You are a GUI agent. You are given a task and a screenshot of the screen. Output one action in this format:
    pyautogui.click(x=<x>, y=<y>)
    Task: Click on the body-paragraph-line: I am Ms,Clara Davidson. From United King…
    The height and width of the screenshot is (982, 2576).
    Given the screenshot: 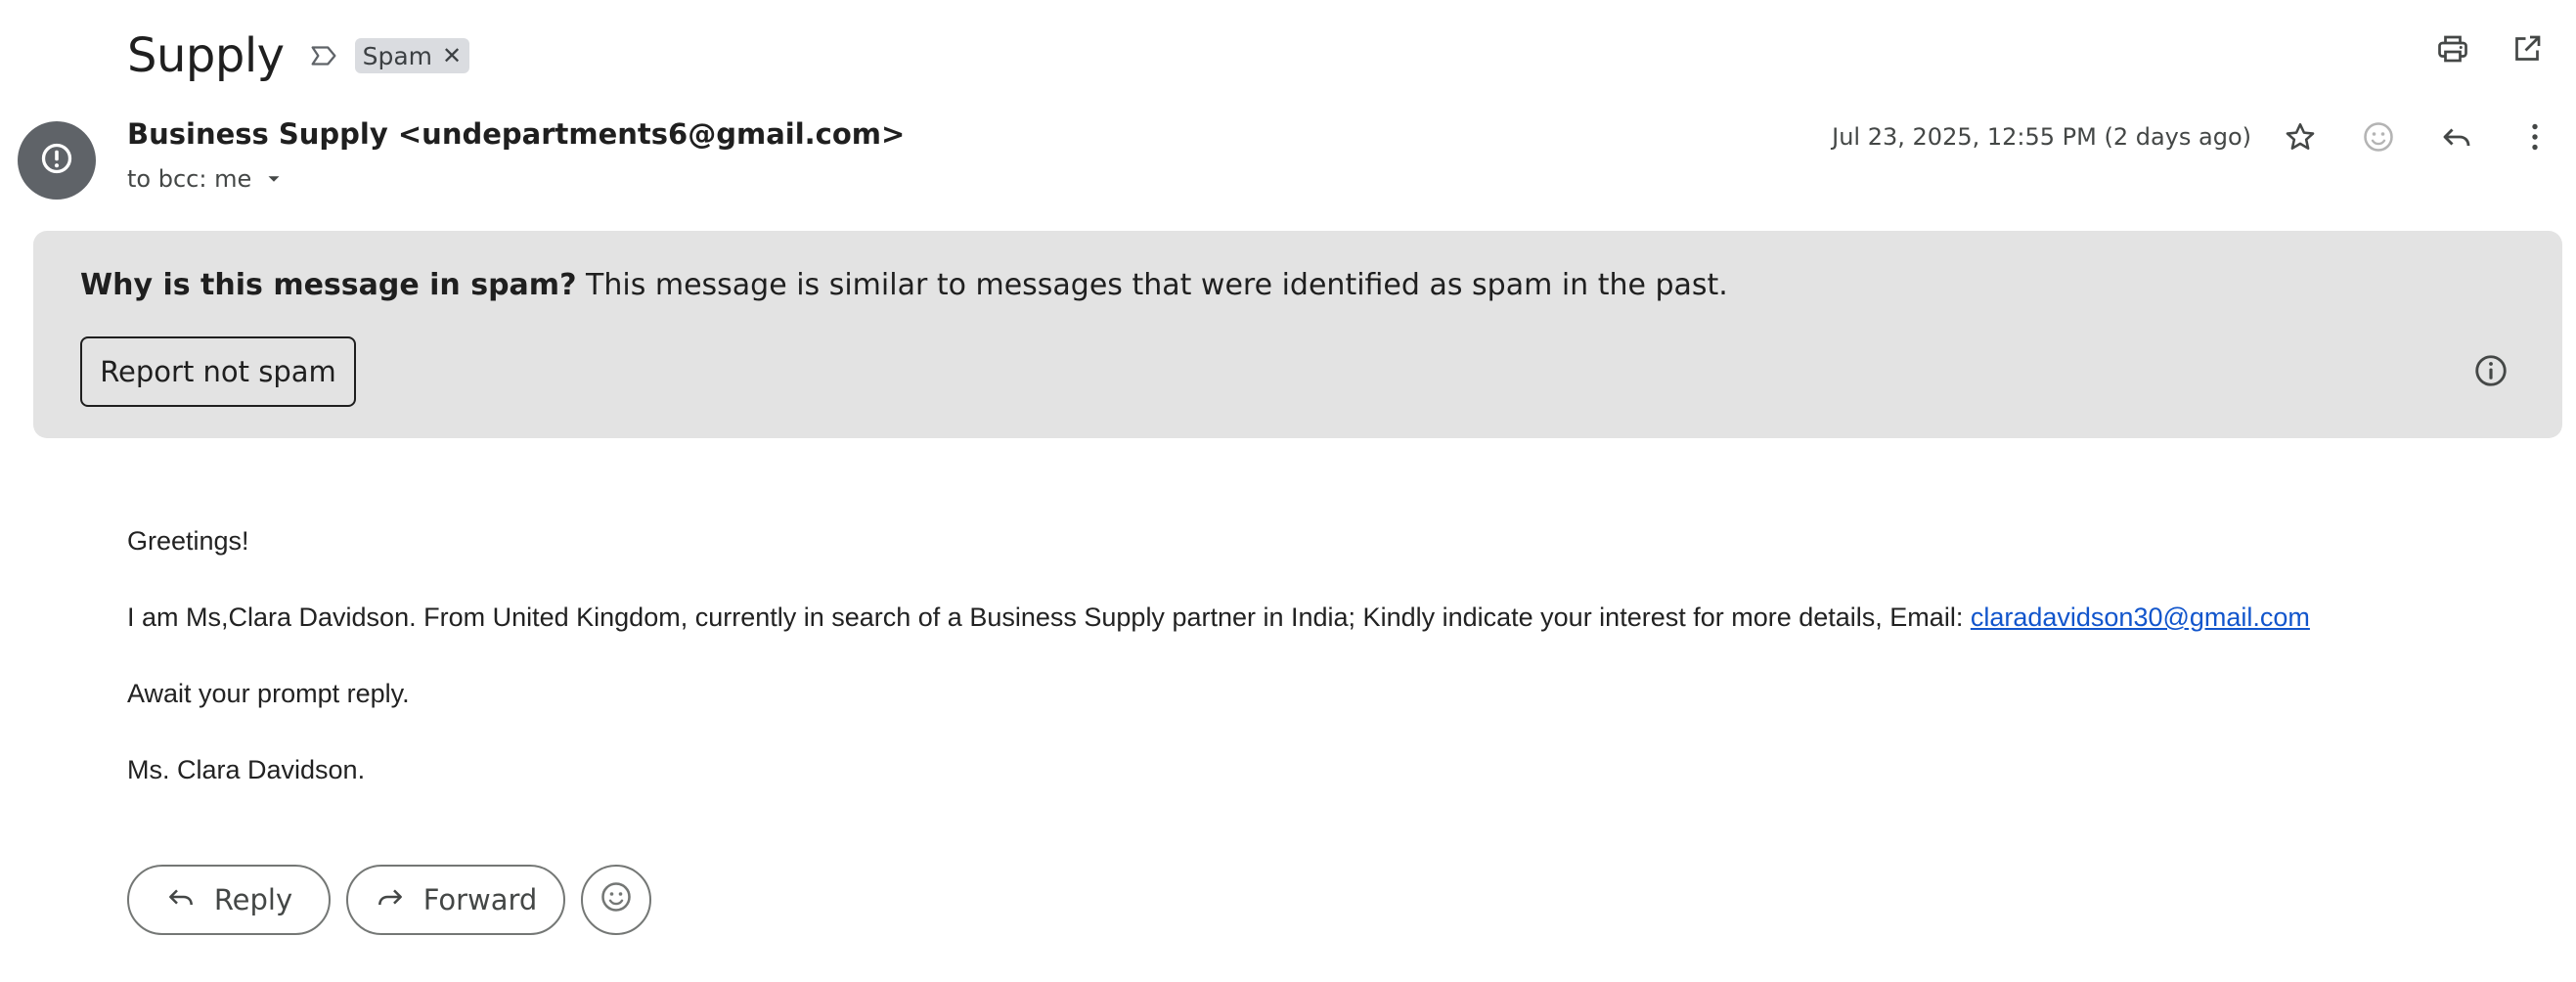 What is the action you would take?
    pyautogui.click(x=1218, y=618)
    